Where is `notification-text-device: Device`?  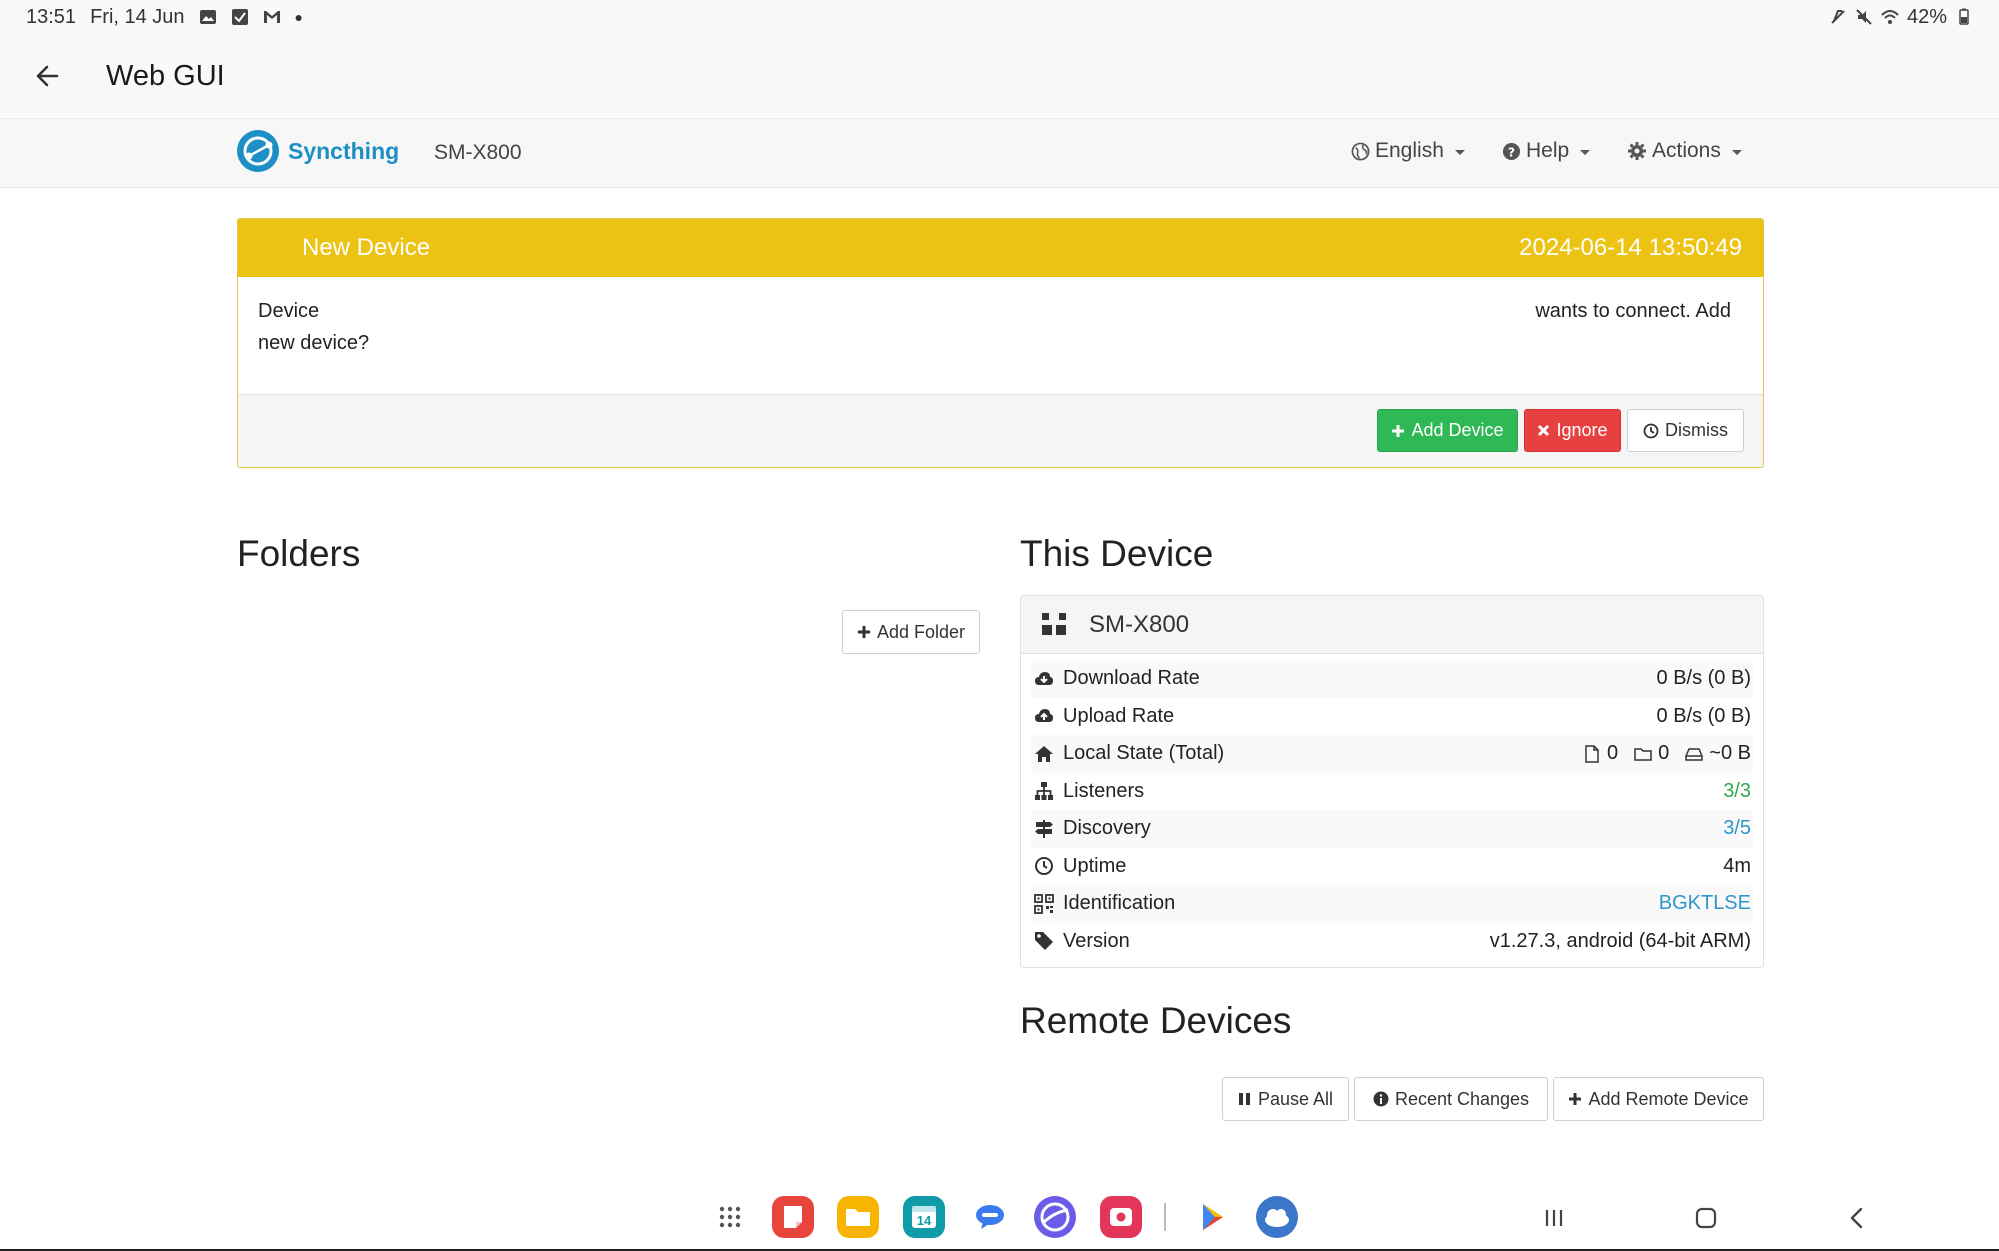 notification-text-device: Device is located at coordinates (289, 311).